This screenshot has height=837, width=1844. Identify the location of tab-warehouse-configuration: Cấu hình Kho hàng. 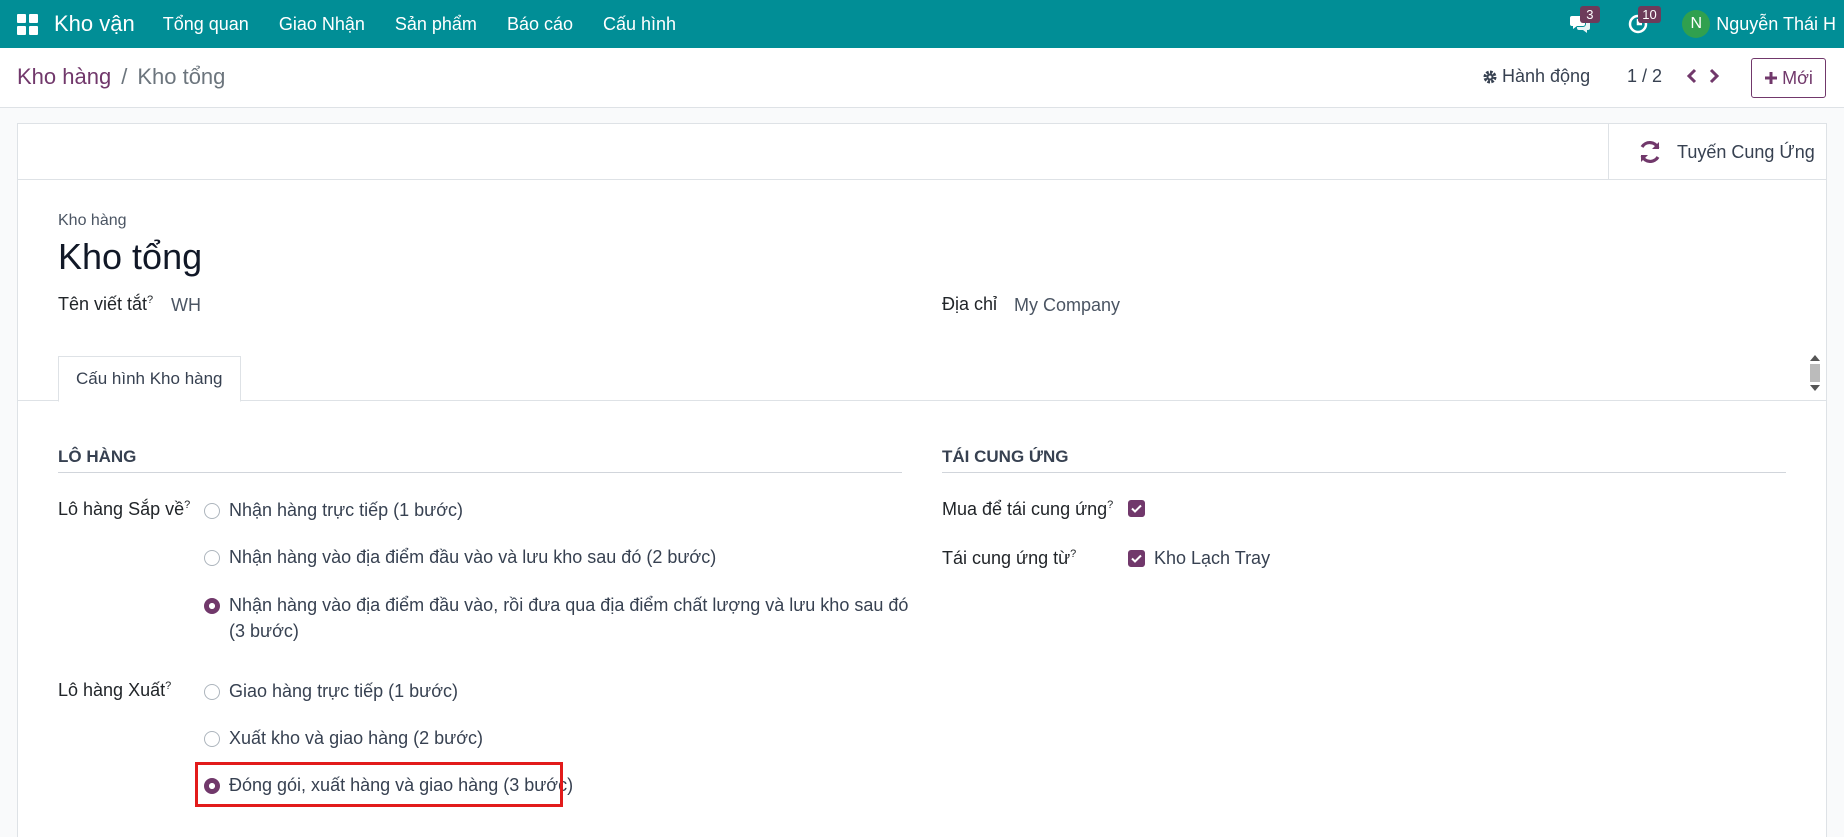
(149, 379).